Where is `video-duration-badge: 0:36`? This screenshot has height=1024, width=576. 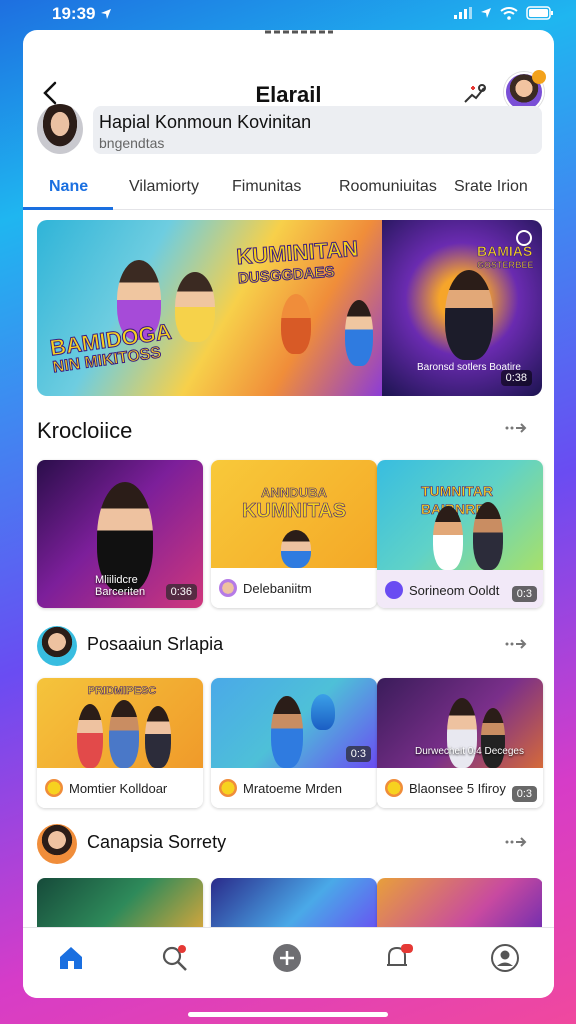
video-duration-badge: 0:36 is located at coordinates (181, 592).